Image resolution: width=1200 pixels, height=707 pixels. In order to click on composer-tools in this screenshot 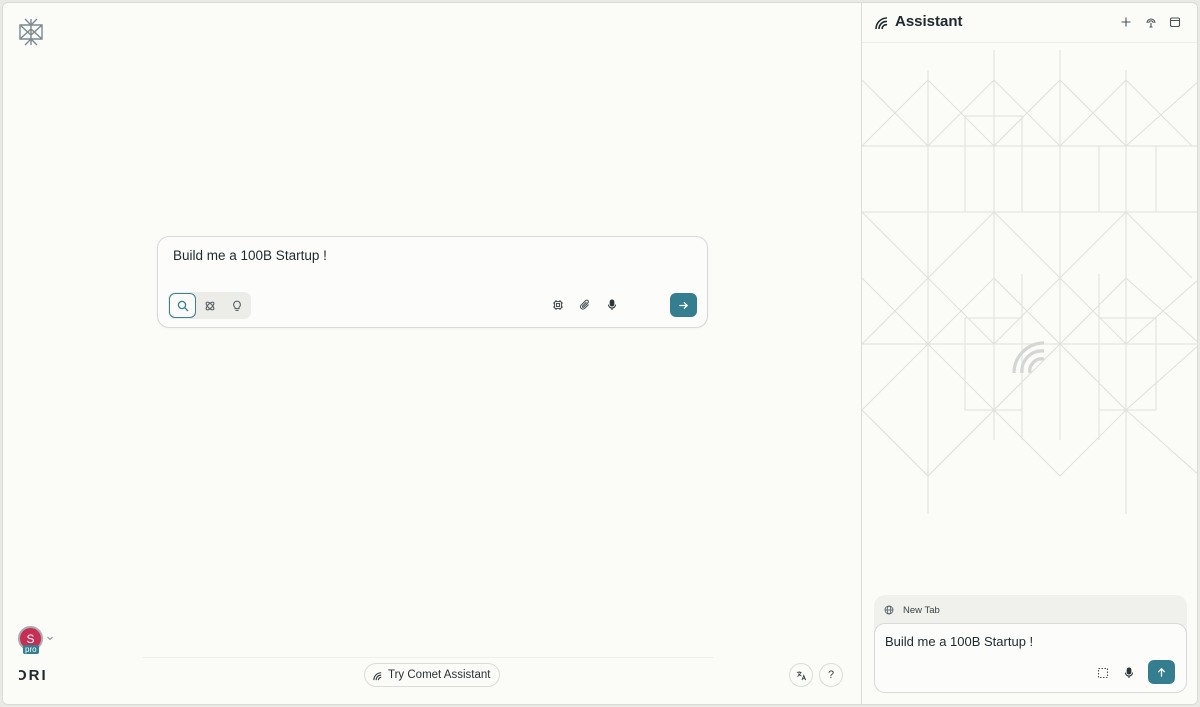, I will do `click(585, 305)`.